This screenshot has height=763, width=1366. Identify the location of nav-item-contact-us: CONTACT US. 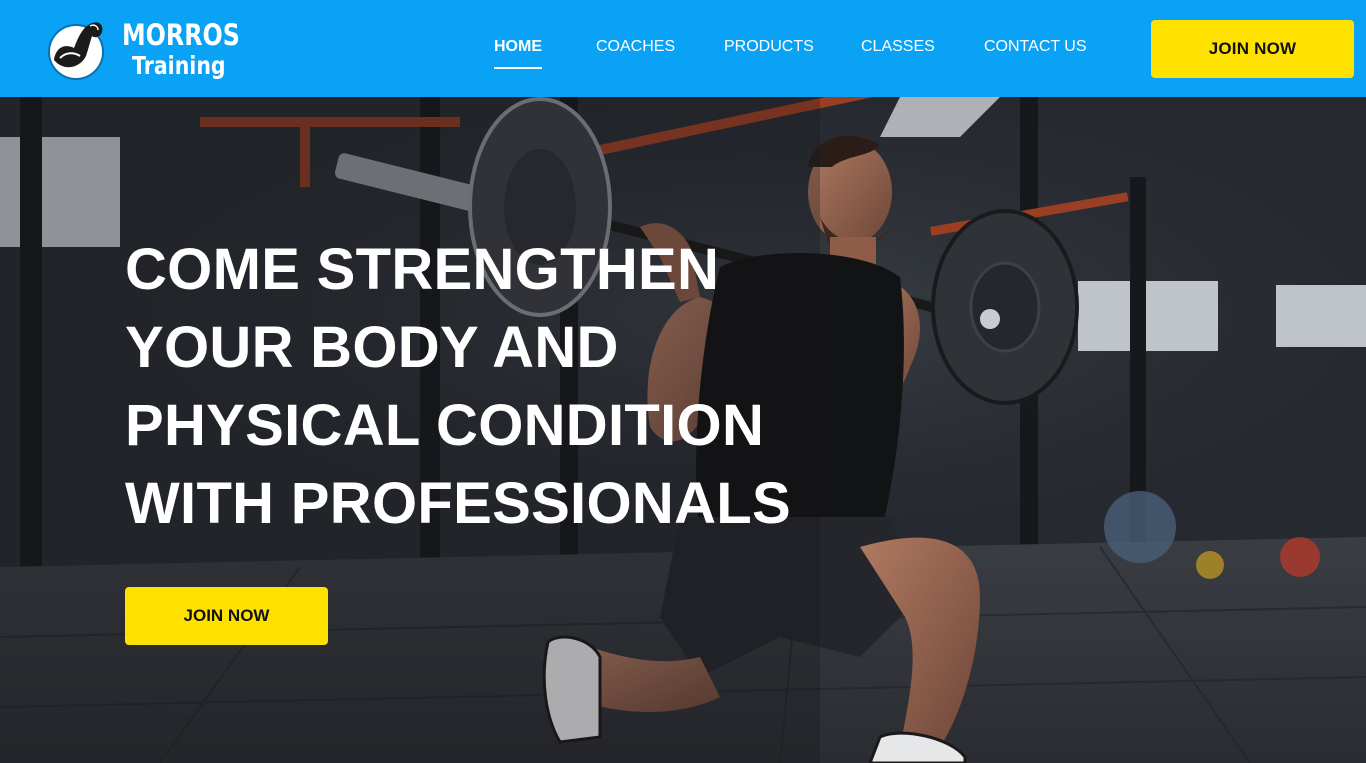
(1035, 47).